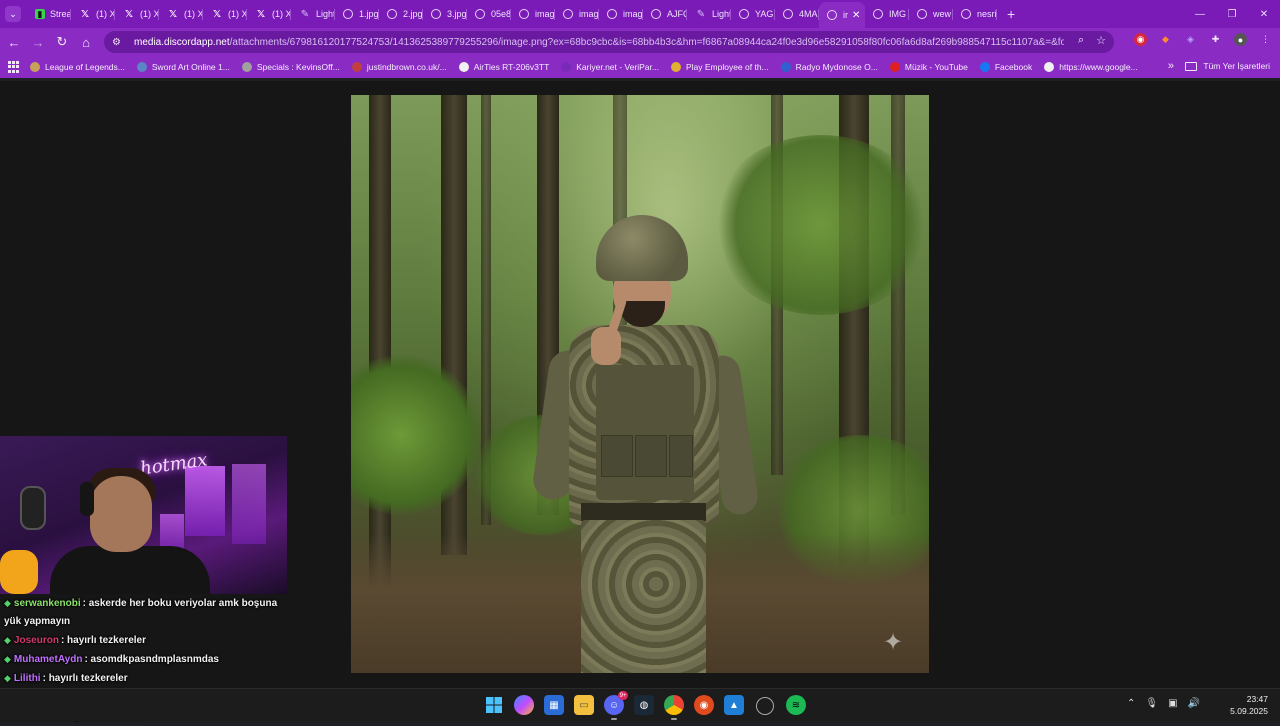  I want to click on tab-10: 05e8, so click(489, 14).